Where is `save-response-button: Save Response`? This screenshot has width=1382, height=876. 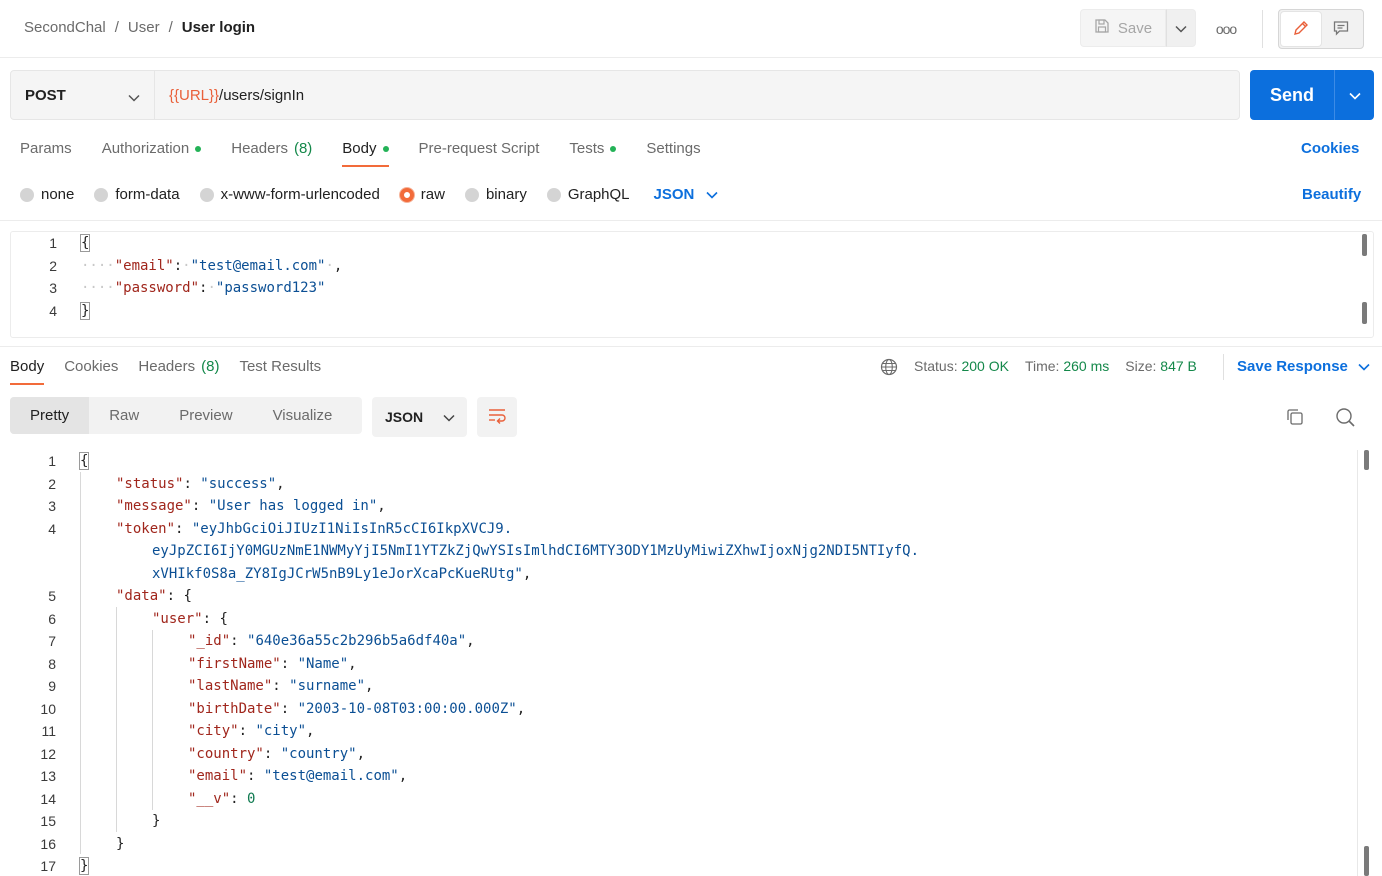 save-response-button: Save Response is located at coordinates (1303, 366).